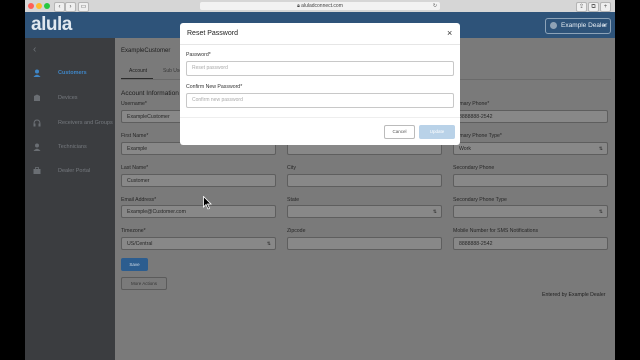 The width and height of the screenshot is (640, 360). I want to click on close-icon: ×, so click(449, 33).